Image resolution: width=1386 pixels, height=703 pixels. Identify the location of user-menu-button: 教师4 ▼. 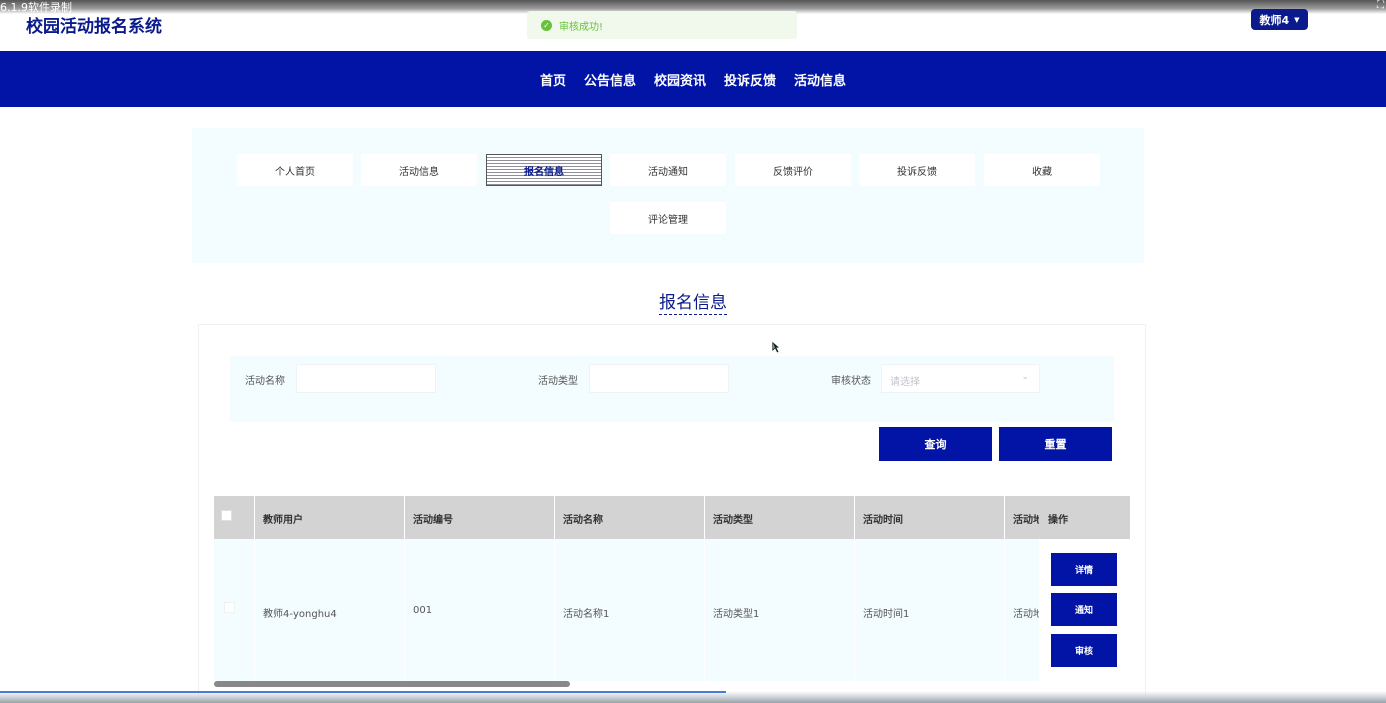
(1279, 19).